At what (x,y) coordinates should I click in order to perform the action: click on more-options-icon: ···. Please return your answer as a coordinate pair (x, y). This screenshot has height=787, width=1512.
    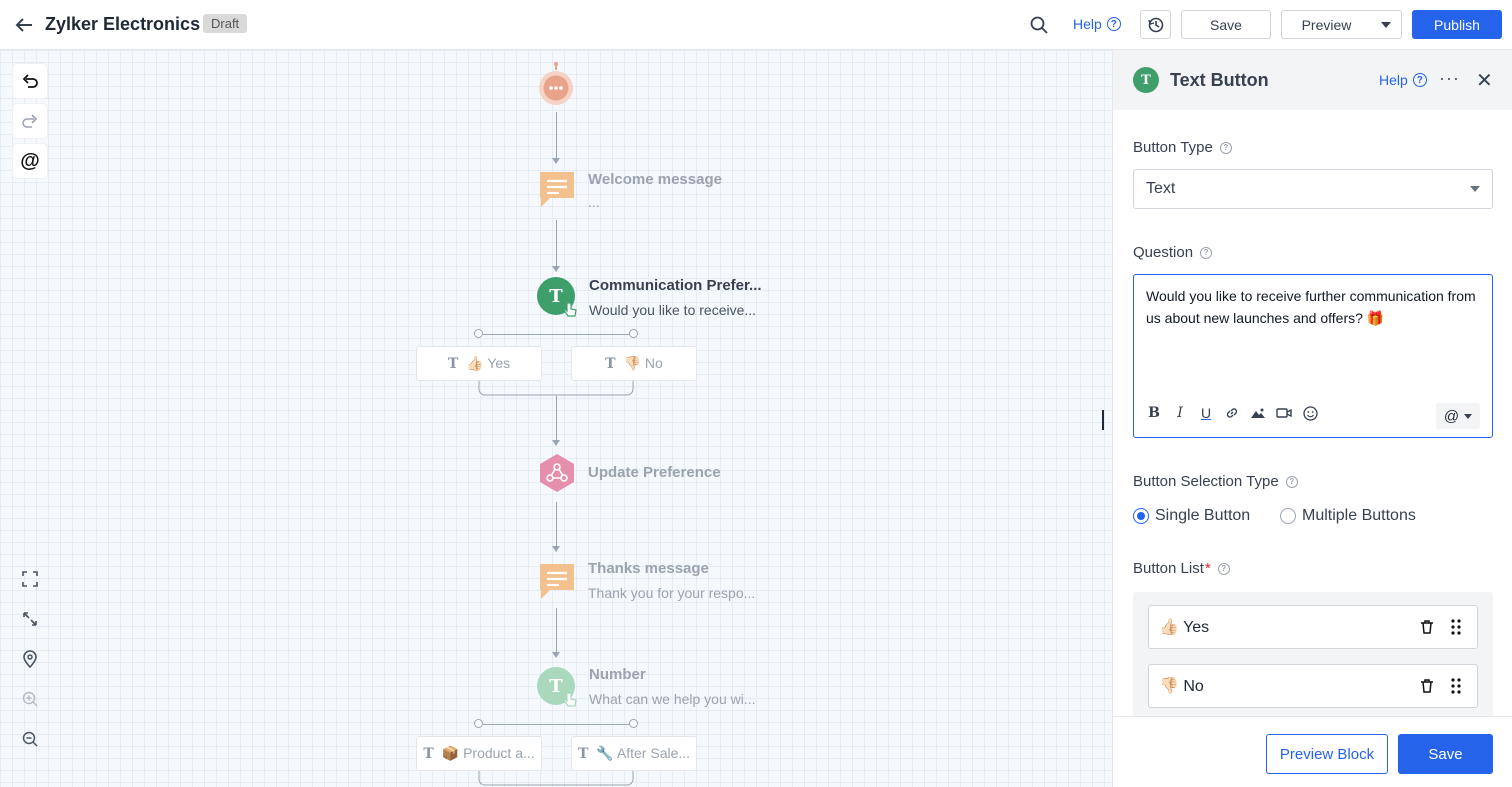
    Looking at the image, I should click on (1449, 78).